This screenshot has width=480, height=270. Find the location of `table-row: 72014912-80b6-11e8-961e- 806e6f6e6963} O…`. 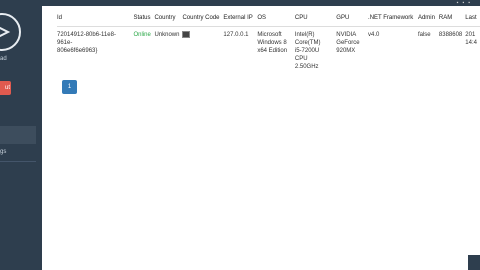

table-row: 72014912-80b6-11e8-961e- 806e6f6e6963} O… is located at coordinates (268, 49).